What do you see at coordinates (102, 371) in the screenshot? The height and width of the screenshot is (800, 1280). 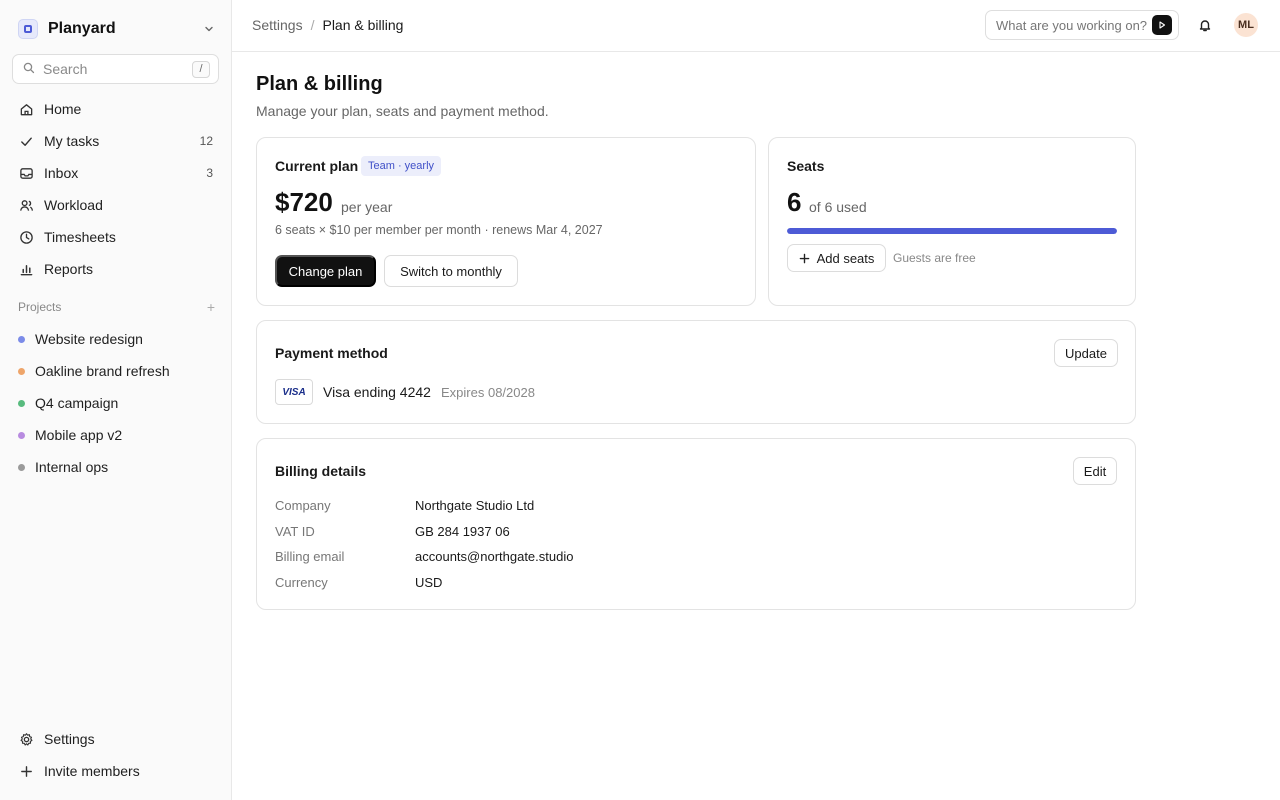 I see `project-label: Oakline brand refresh` at bounding box center [102, 371].